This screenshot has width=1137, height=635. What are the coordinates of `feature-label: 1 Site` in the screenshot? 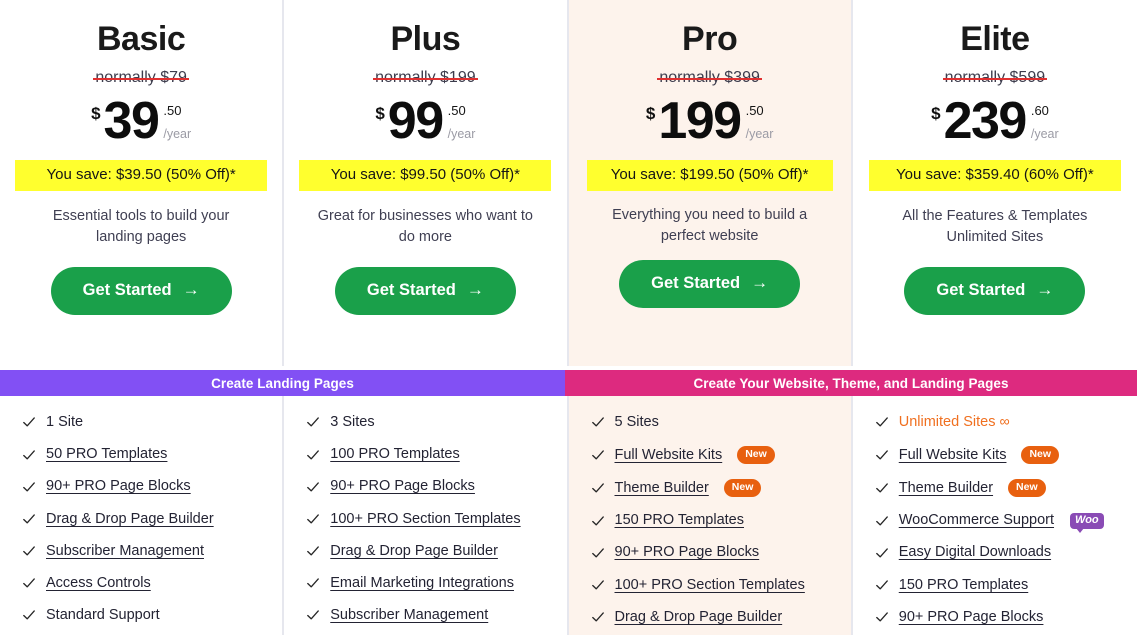 It's located at (65, 422).